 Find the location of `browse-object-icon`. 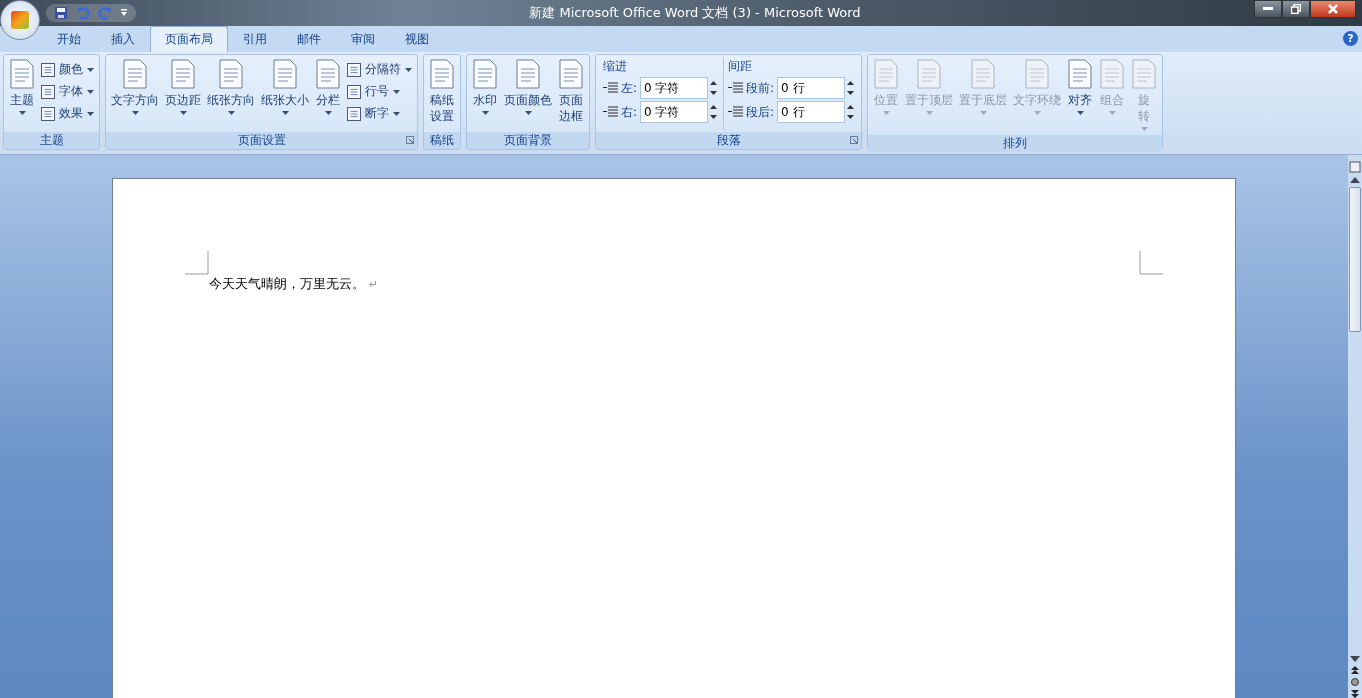

browse-object-icon is located at coordinates (1355, 682).